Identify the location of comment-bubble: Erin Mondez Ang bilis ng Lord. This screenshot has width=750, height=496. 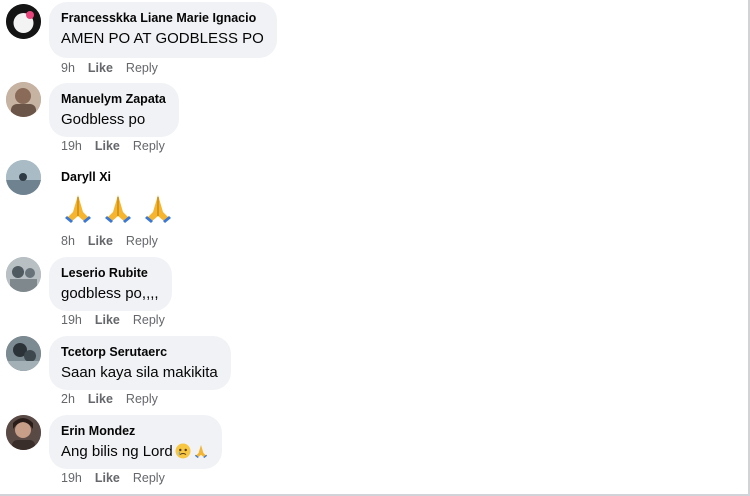
(135, 442).